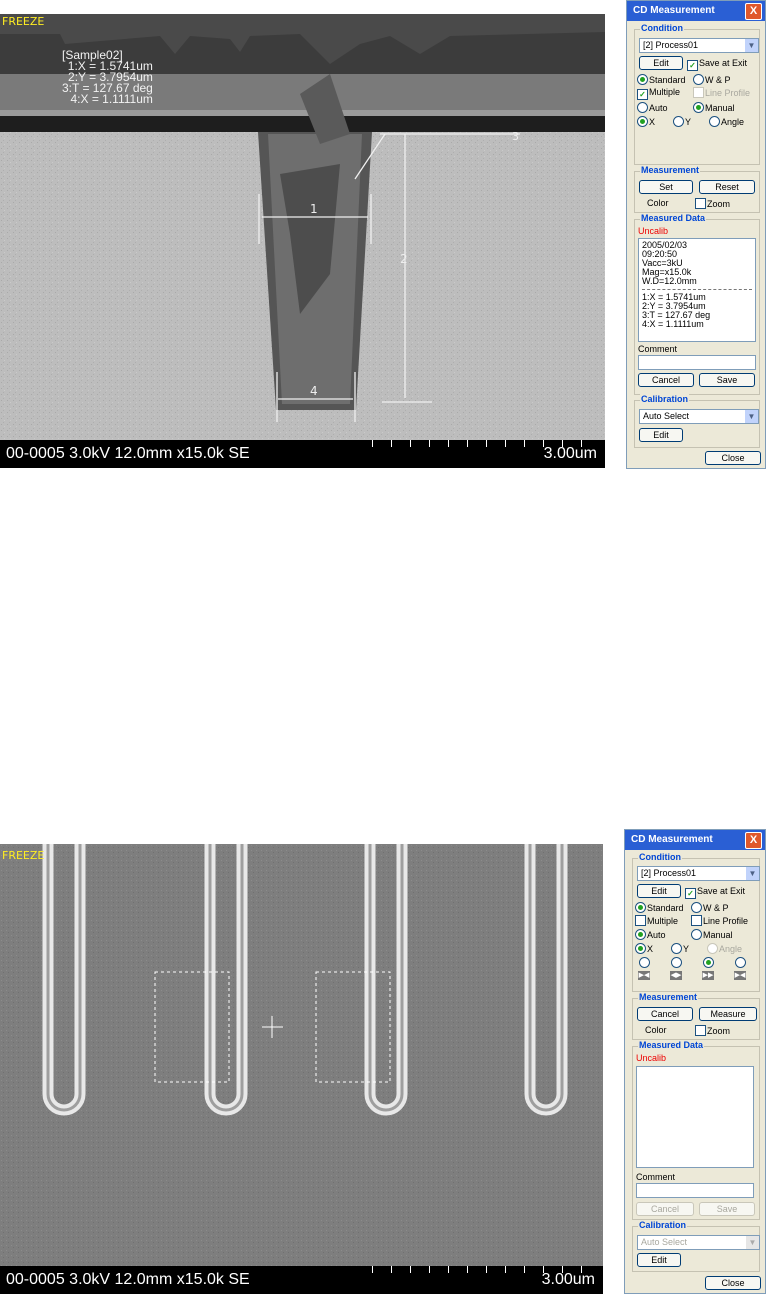  I want to click on checkbox-label: Color, so click(656, 1030).